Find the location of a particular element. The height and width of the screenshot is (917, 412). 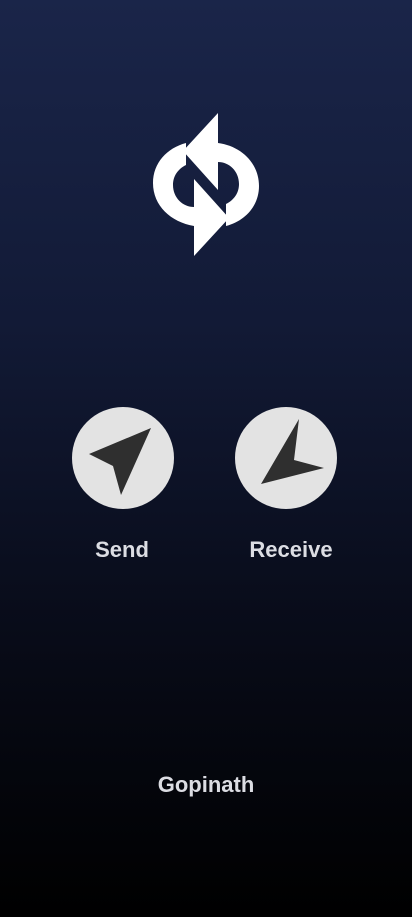

receive-button is located at coordinates (286, 458).